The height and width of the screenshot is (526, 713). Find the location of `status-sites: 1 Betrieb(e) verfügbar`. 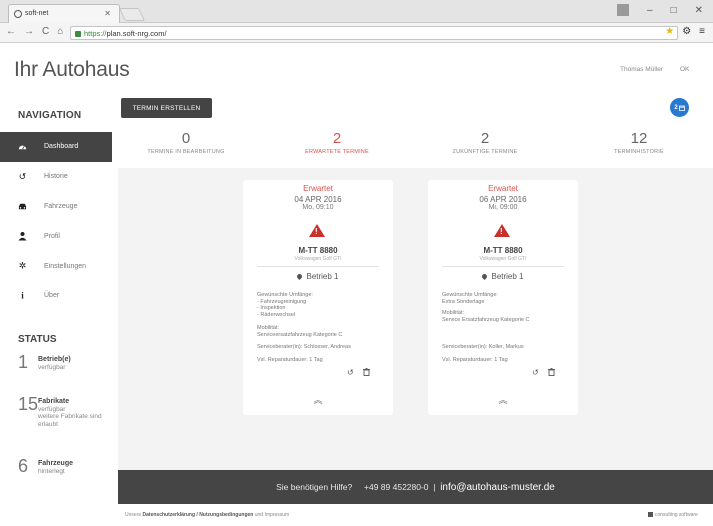

status-sites: 1 Betrieb(e) verfügbar is located at coordinates (44, 362).